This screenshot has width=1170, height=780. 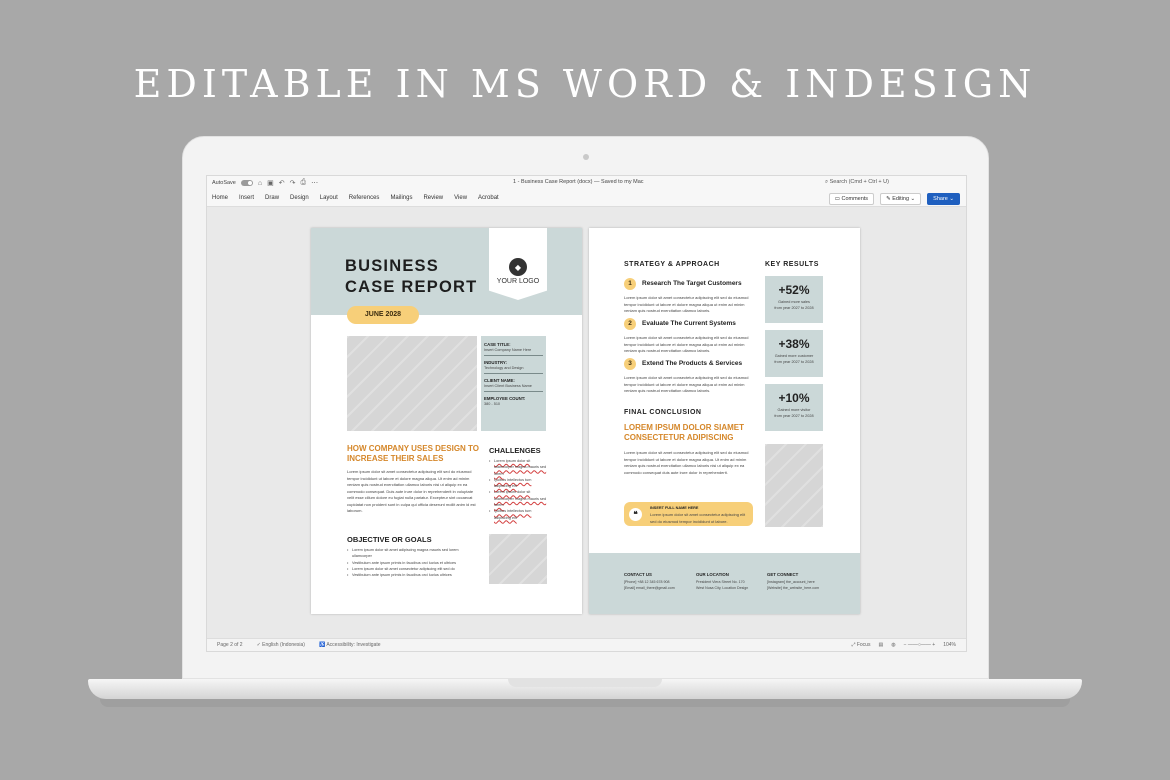 I want to click on tab-draw: Draw, so click(x=272, y=198).